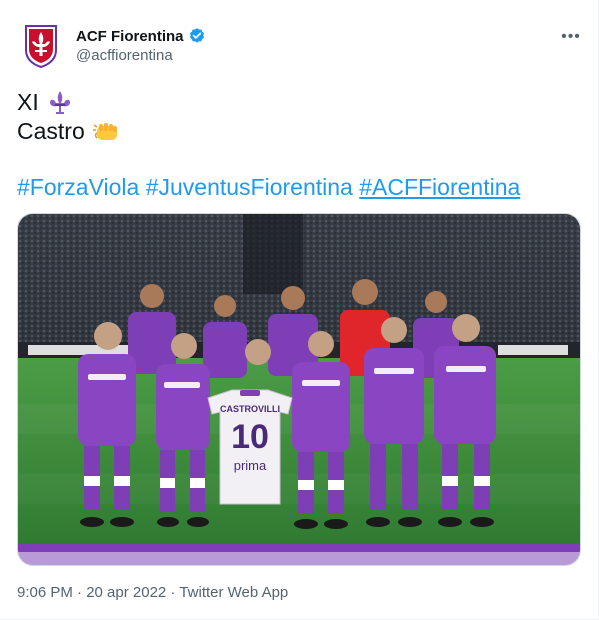 The image size is (599, 620). I want to click on fiorentina-crest-icon, so click(41, 46).